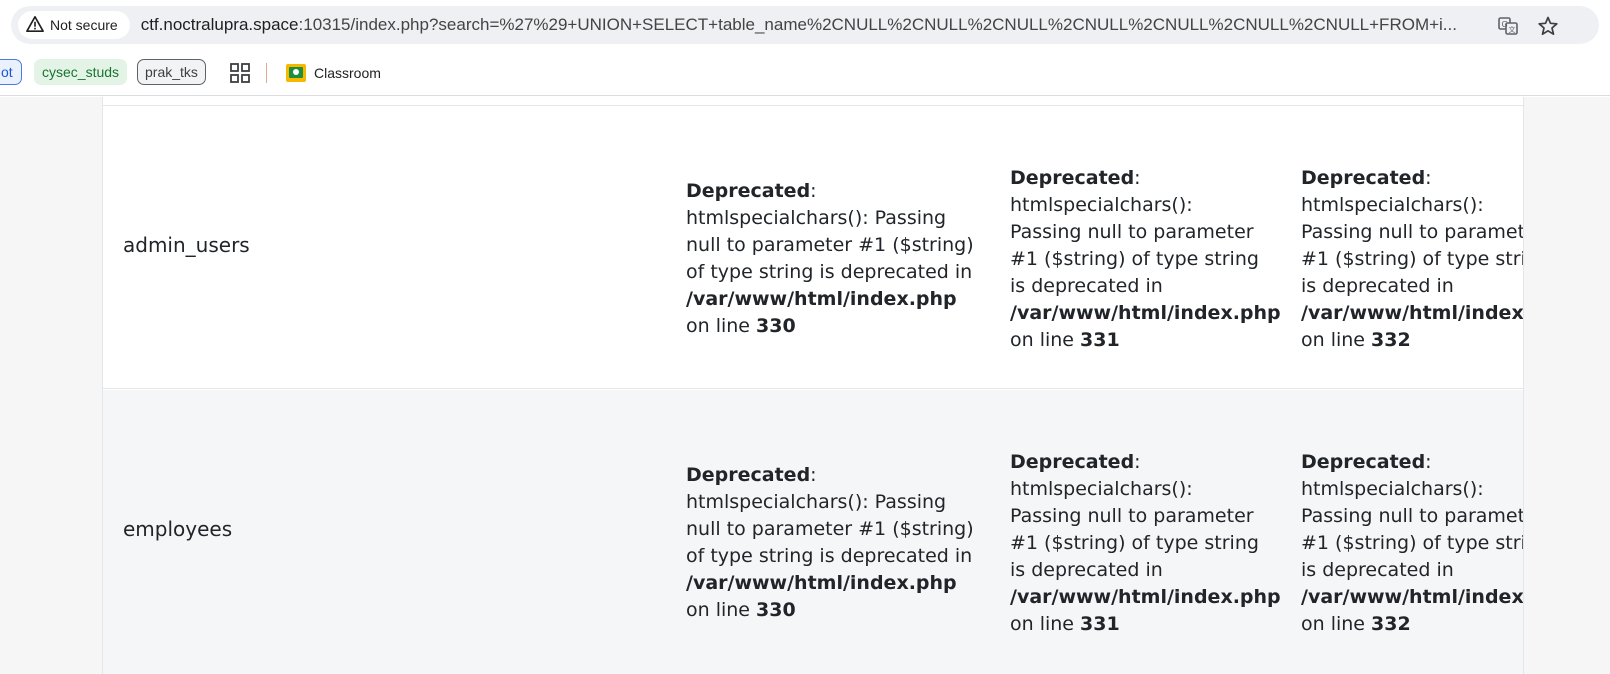 The height and width of the screenshot is (674, 1610). What do you see at coordinates (1512, 29) in the screenshot?
I see `svg-text: 文` at bounding box center [1512, 29].